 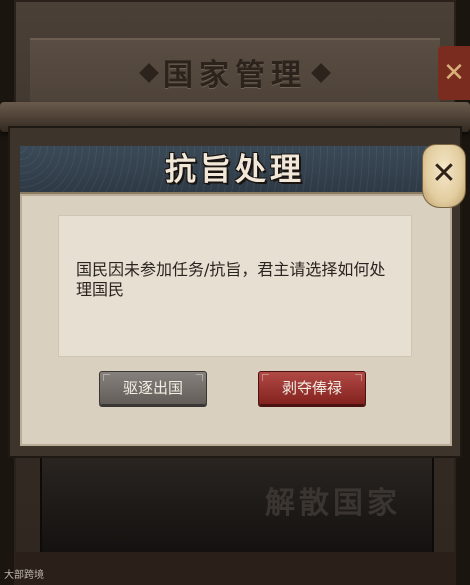 I want to click on message-text: 国民因未参加任务/抗旨，君主请选择如何处理国民, so click(x=231, y=279).